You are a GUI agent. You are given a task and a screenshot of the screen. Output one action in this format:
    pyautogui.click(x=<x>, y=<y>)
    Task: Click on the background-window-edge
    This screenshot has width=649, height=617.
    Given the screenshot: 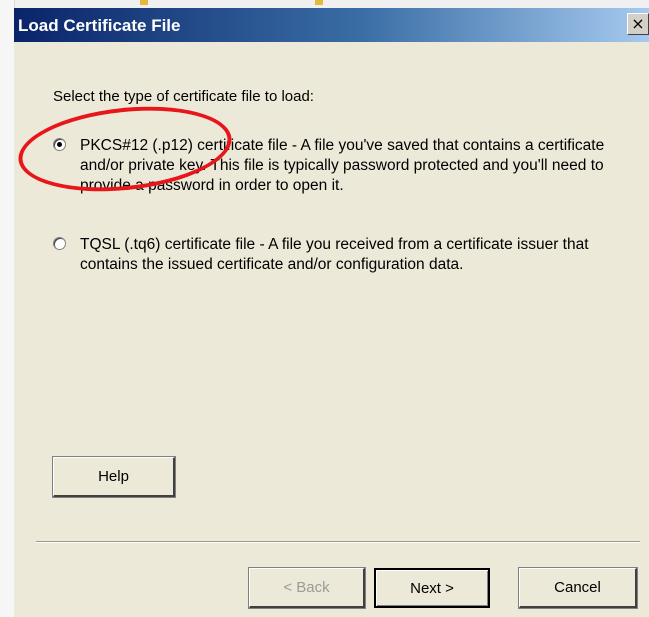 What is the action you would take?
    pyautogui.click(x=7, y=308)
    